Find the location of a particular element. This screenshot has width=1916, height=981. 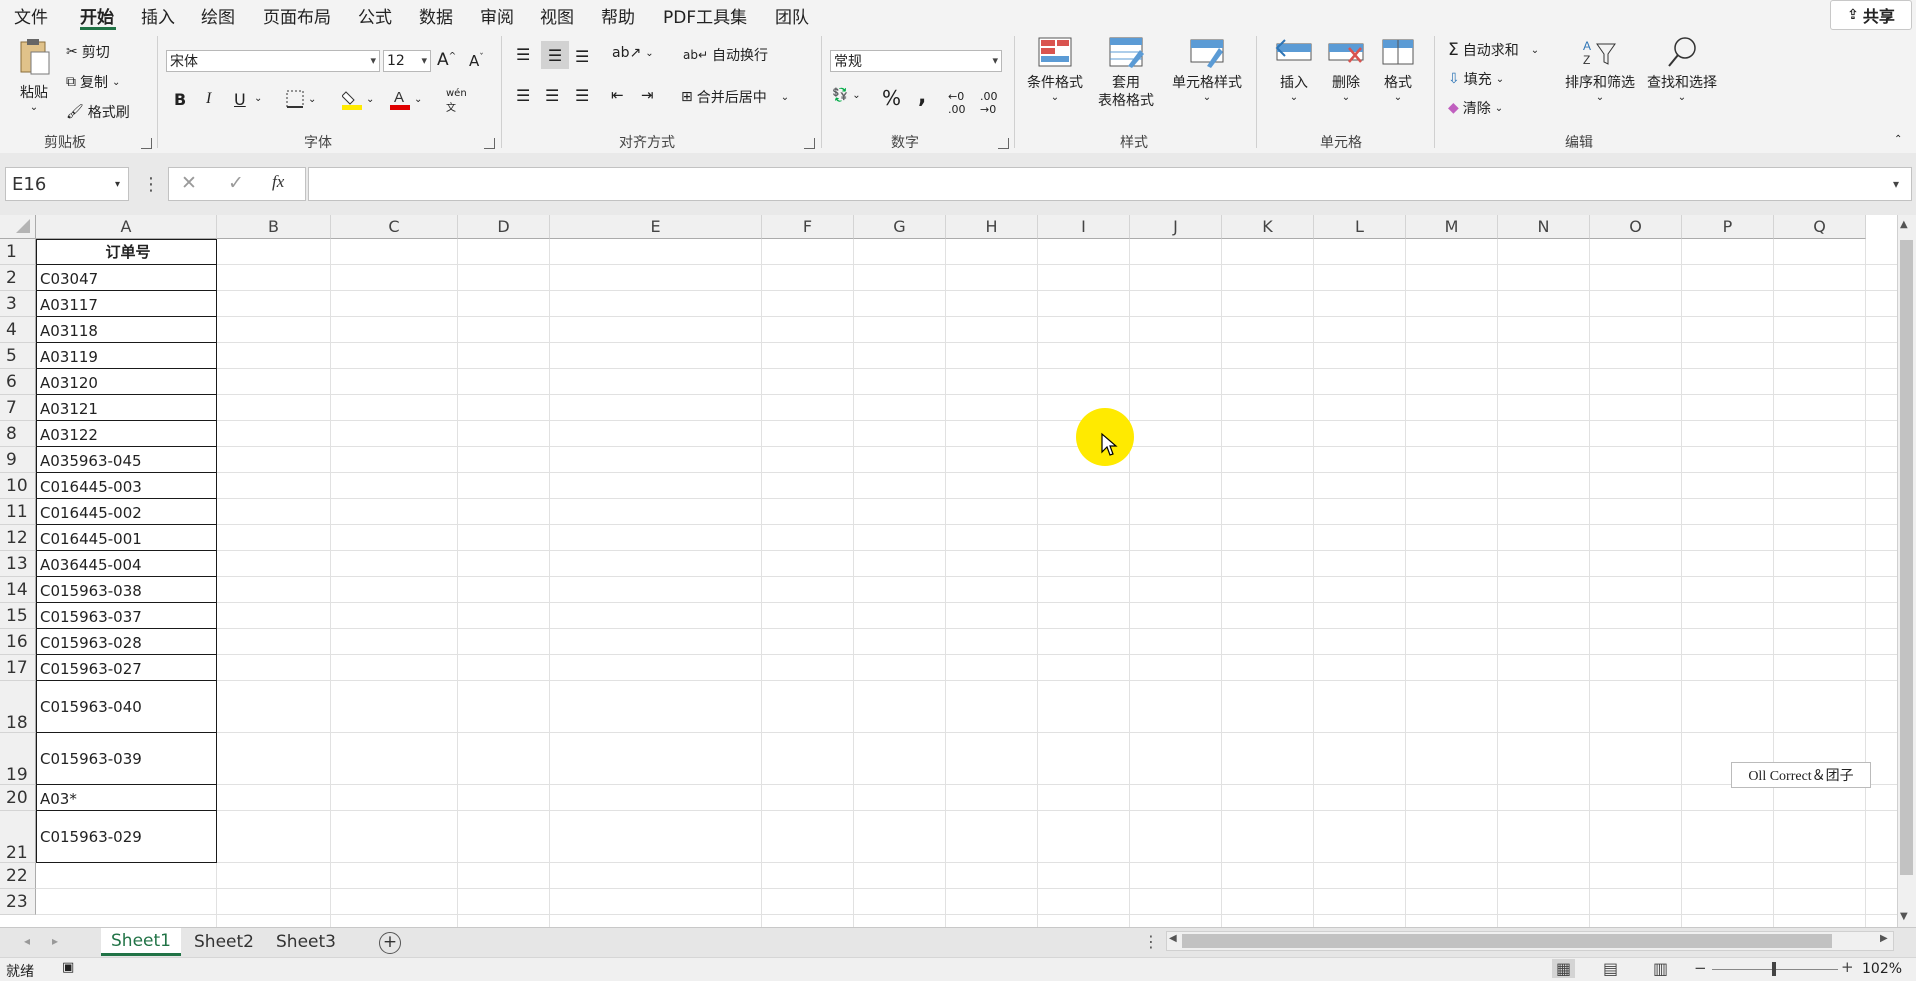

cell-a19: C015963-039 is located at coordinates (126, 759).